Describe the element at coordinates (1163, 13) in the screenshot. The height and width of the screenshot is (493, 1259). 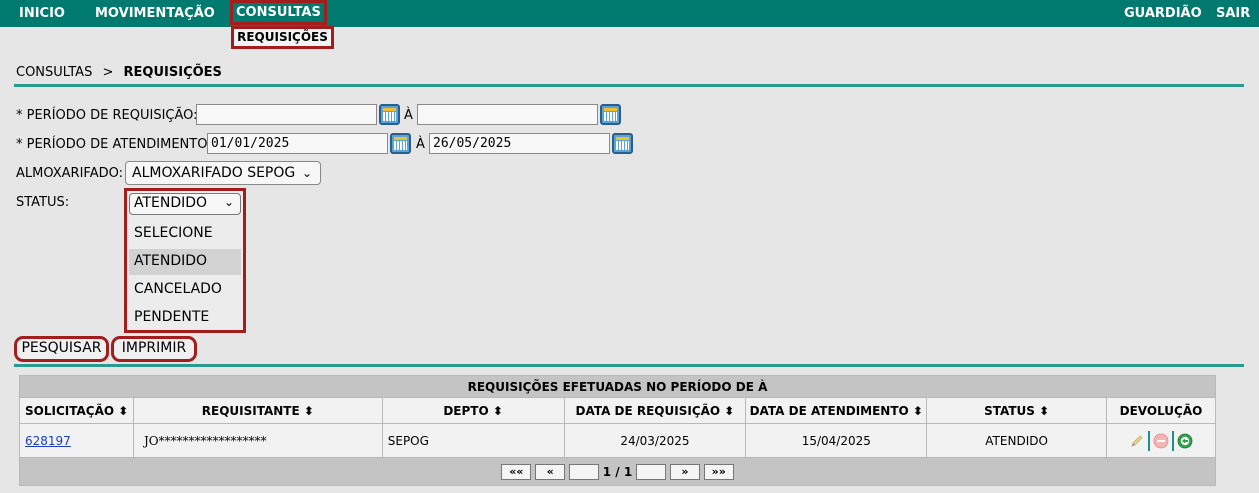
I see `nav-guardiao: GUARDIÃO` at that location.